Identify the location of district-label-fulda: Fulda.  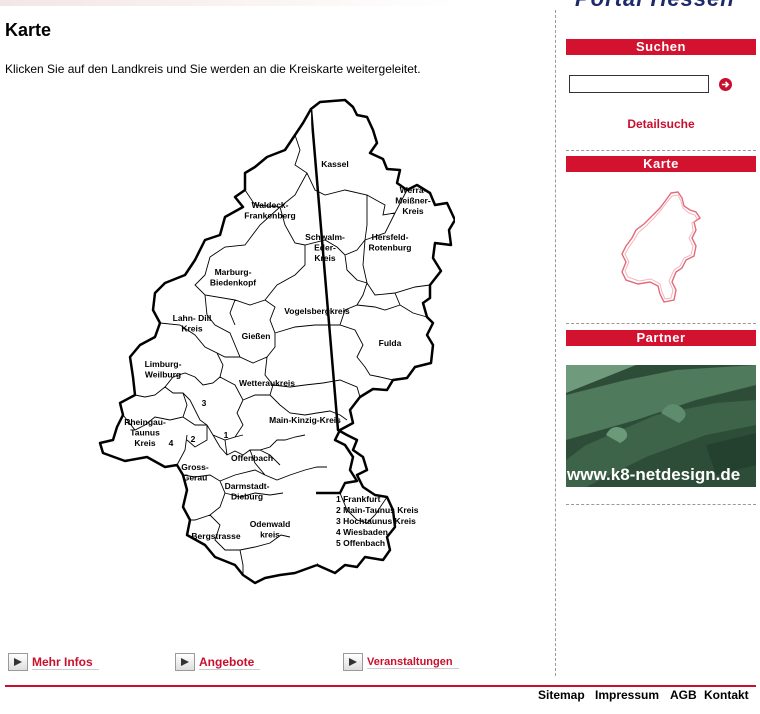
(390, 343).